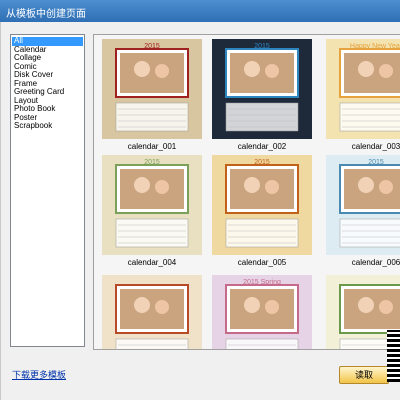  What do you see at coordinates (200, 11) in the screenshot?
I see `title-bar: 从模板中创建页面` at bounding box center [200, 11].